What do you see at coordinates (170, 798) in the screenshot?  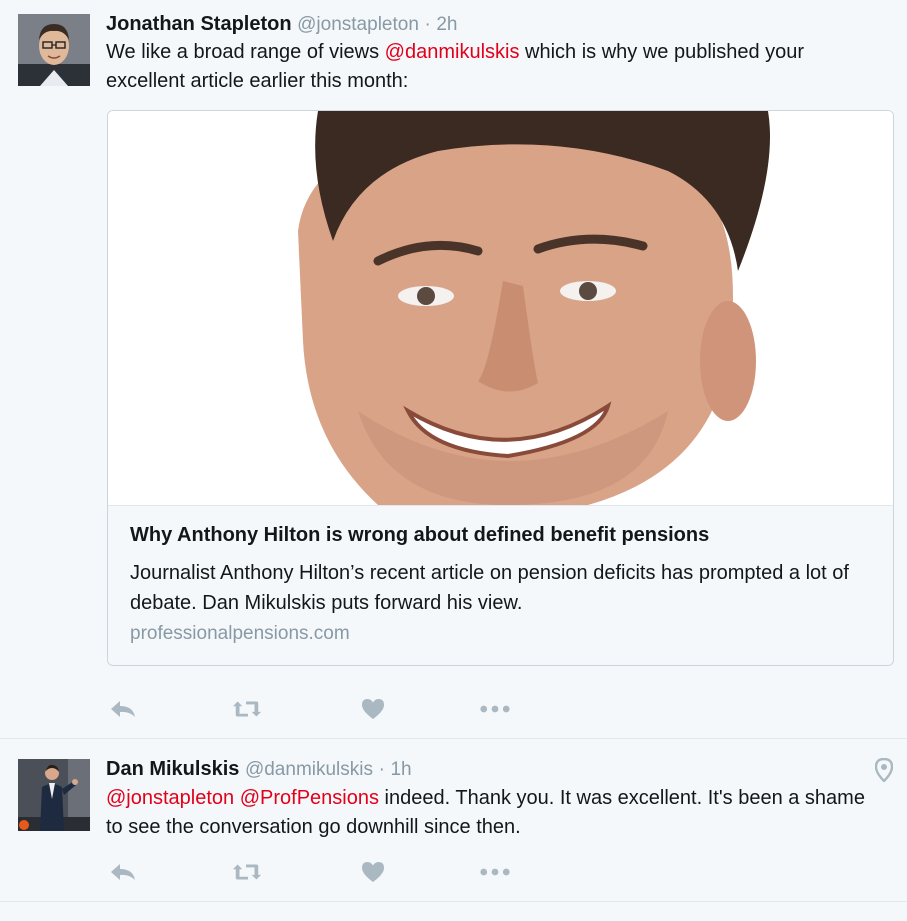 I see `mention-link: @jonstapleton` at bounding box center [170, 798].